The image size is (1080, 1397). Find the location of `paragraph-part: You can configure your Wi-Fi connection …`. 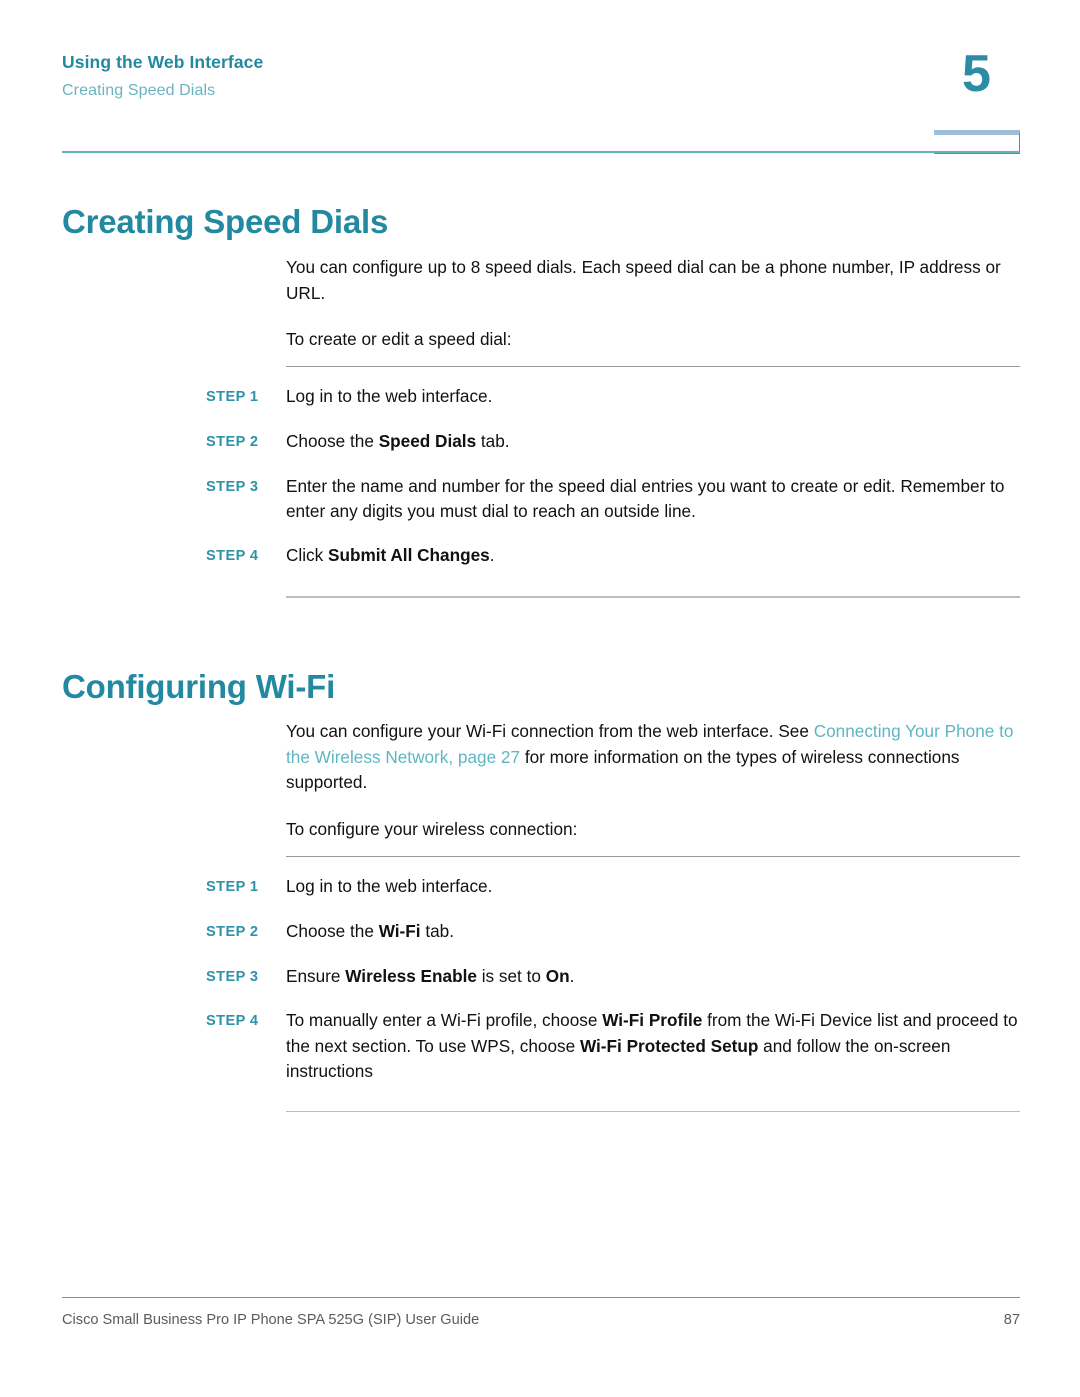

paragraph-part: You can configure your Wi-Fi connection … is located at coordinates (550, 731).